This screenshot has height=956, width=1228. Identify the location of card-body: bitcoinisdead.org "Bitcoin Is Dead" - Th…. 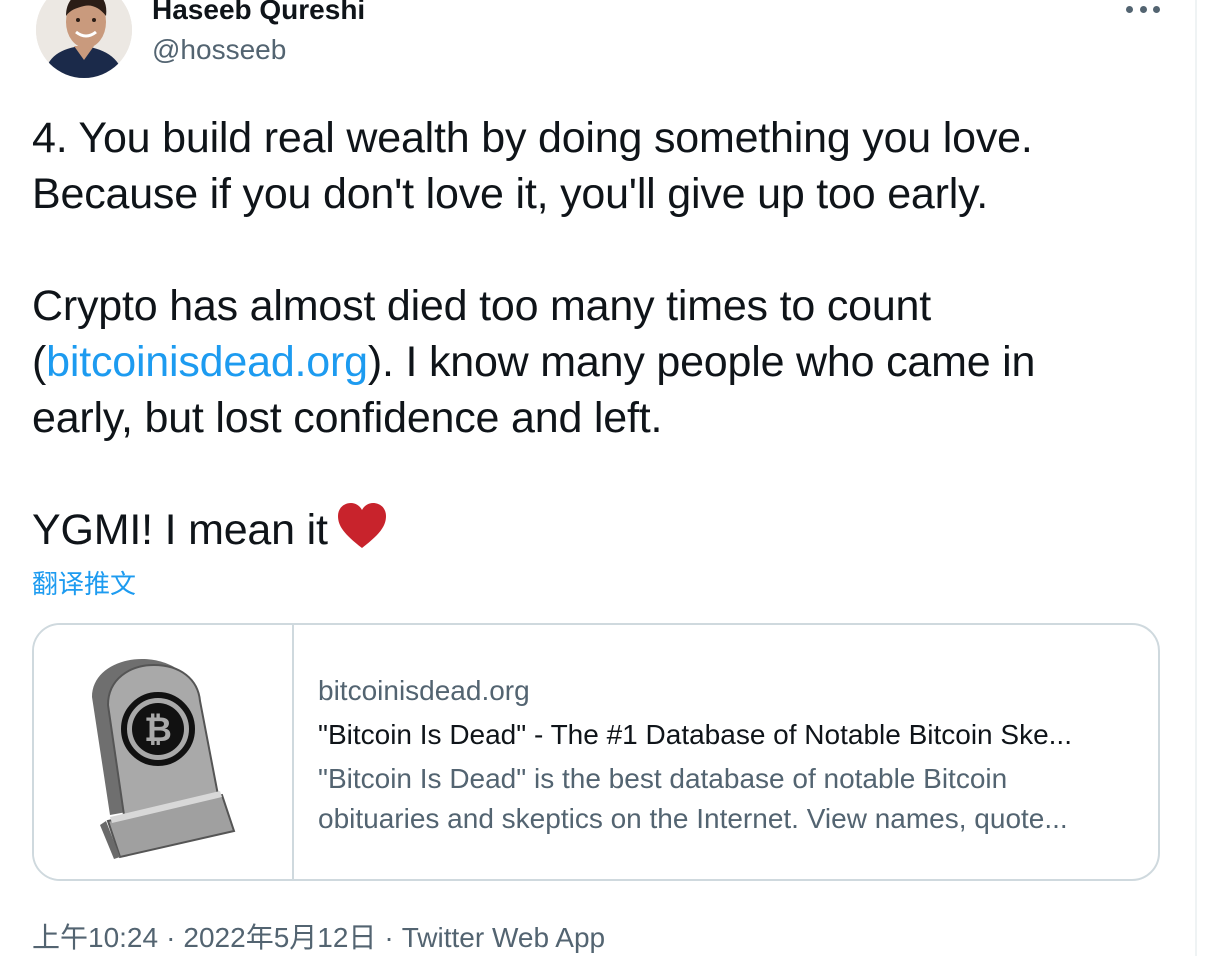
(728, 756).